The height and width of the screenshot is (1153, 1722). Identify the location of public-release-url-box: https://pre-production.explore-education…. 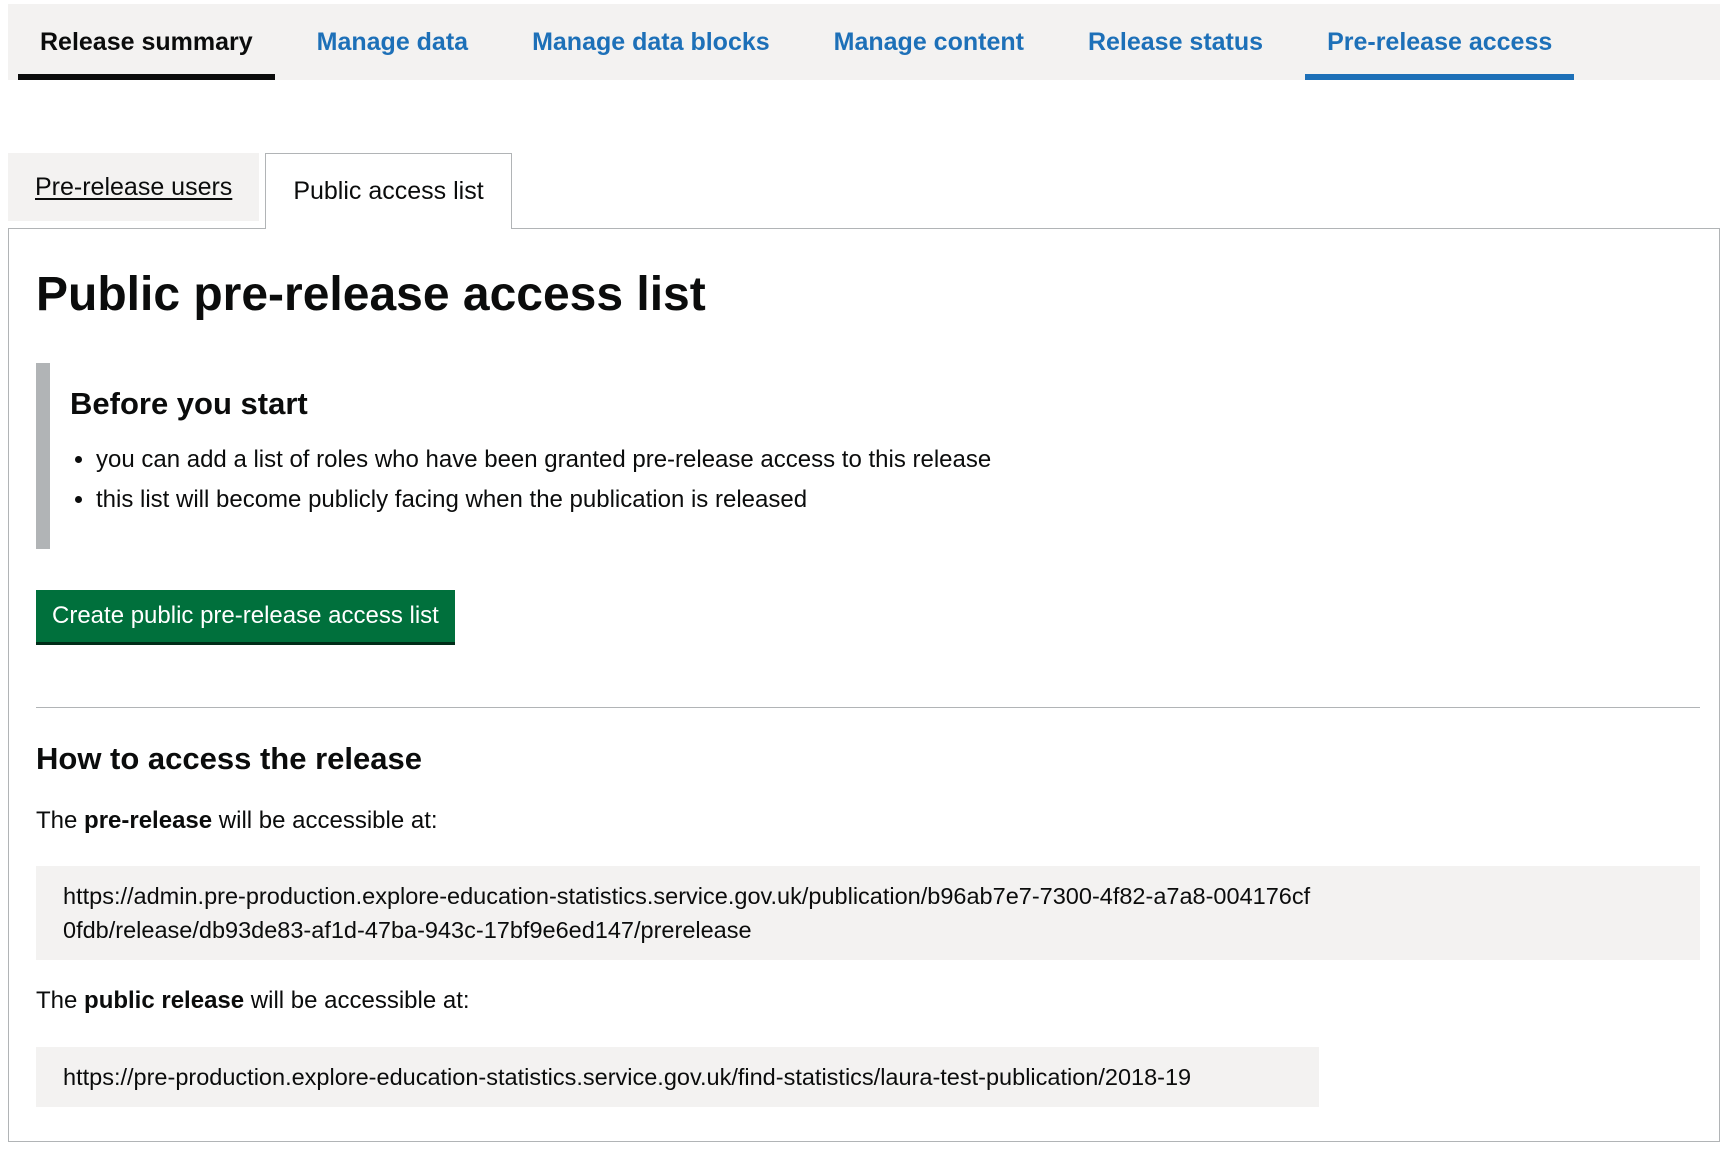
(677, 1077).